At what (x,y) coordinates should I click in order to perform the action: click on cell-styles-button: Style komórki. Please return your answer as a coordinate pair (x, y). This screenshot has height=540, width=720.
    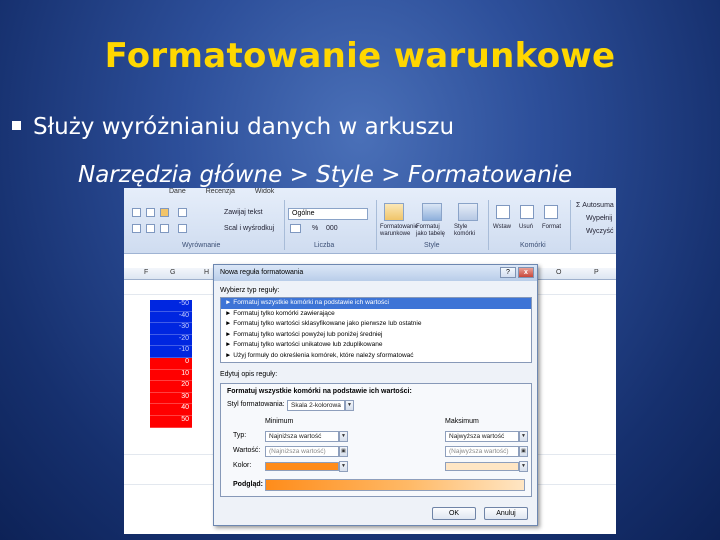
    Looking at the image, I should click on (469, 230).